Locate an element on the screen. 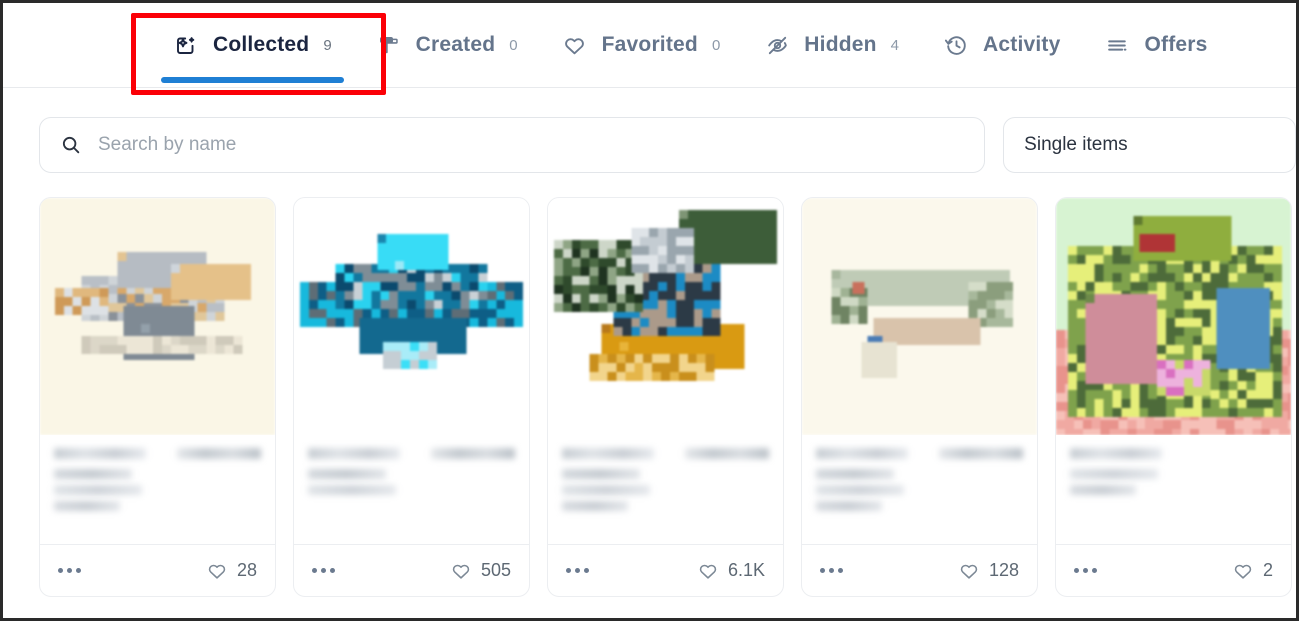  item-card: 128 is located at coordinates (919, 397).